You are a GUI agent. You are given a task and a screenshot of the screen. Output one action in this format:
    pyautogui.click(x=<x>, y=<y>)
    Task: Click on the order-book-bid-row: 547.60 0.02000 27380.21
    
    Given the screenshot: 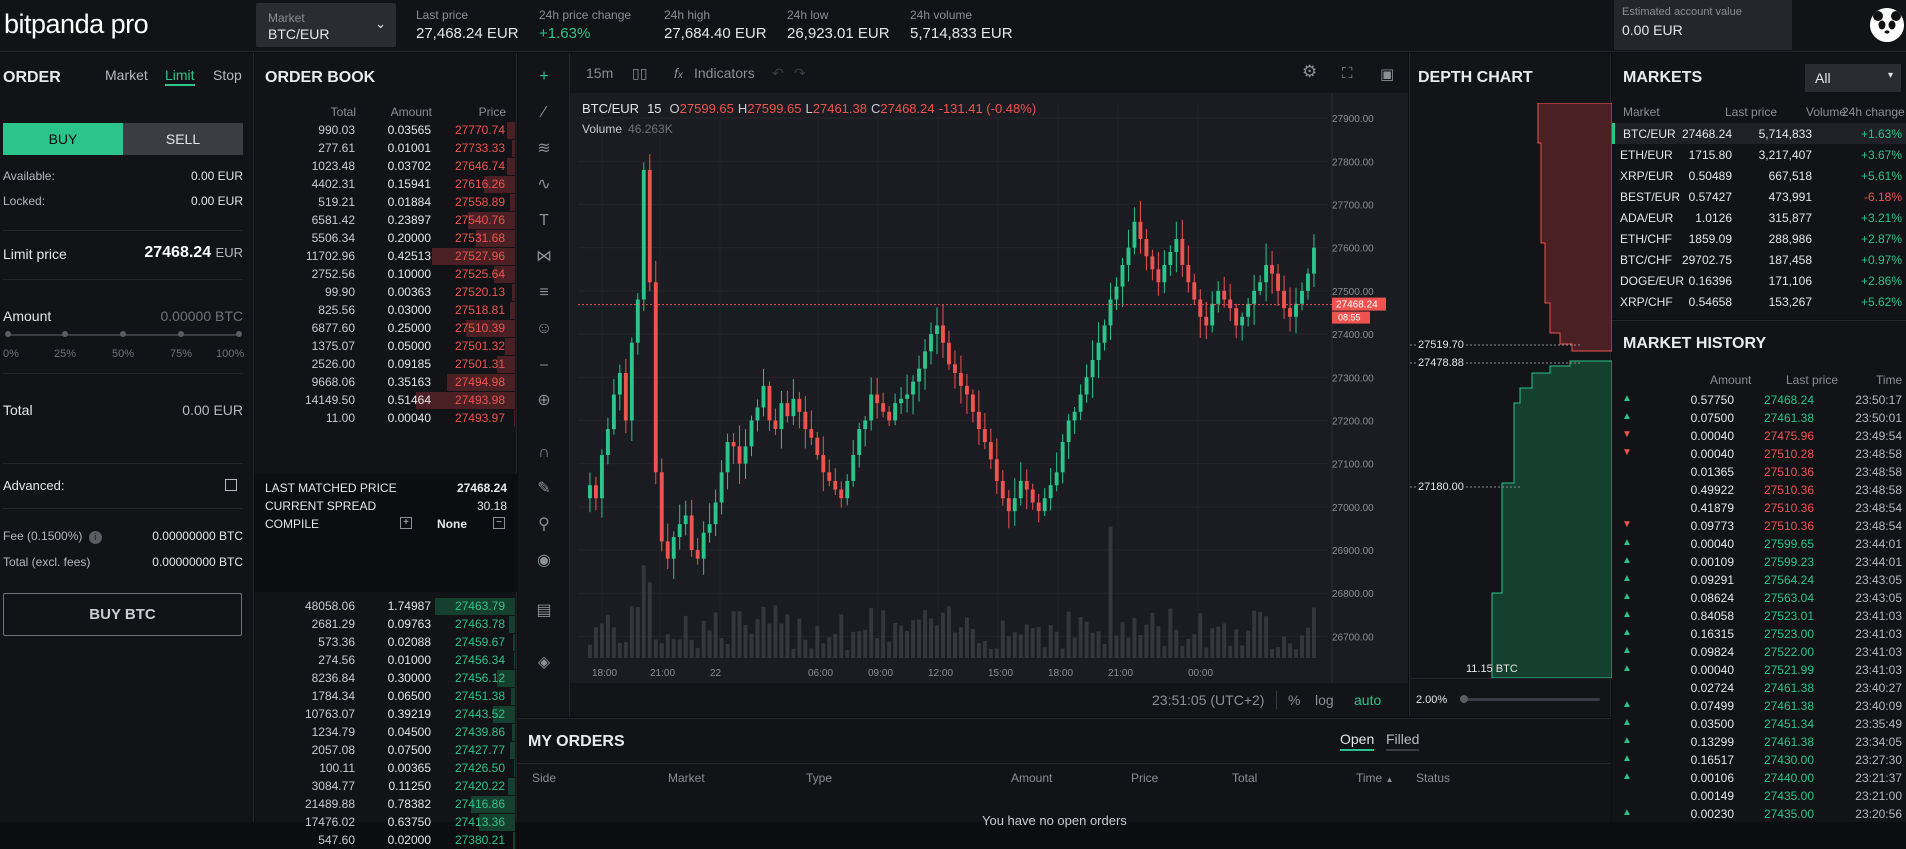 What is the action you would take?
    pyautogui.click(x=385, y=840)
    